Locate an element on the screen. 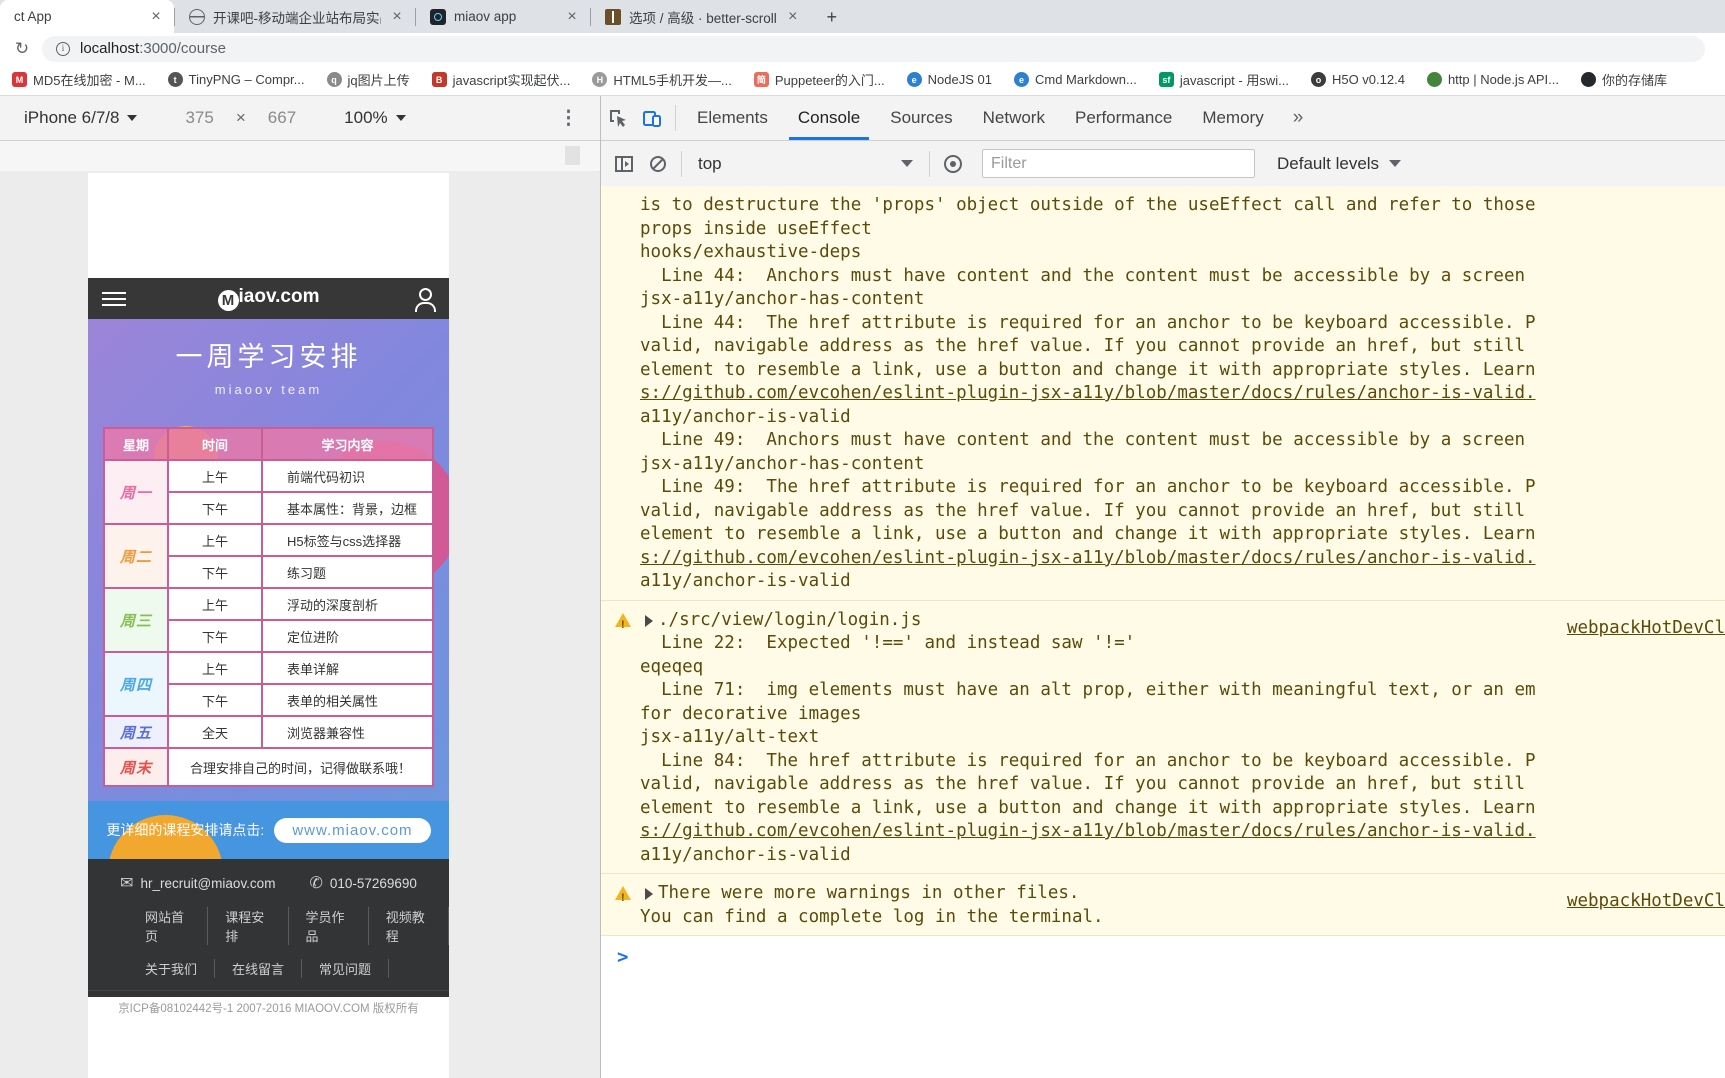  mobile-header: Miaov.com is located at coordinates (268, 298).